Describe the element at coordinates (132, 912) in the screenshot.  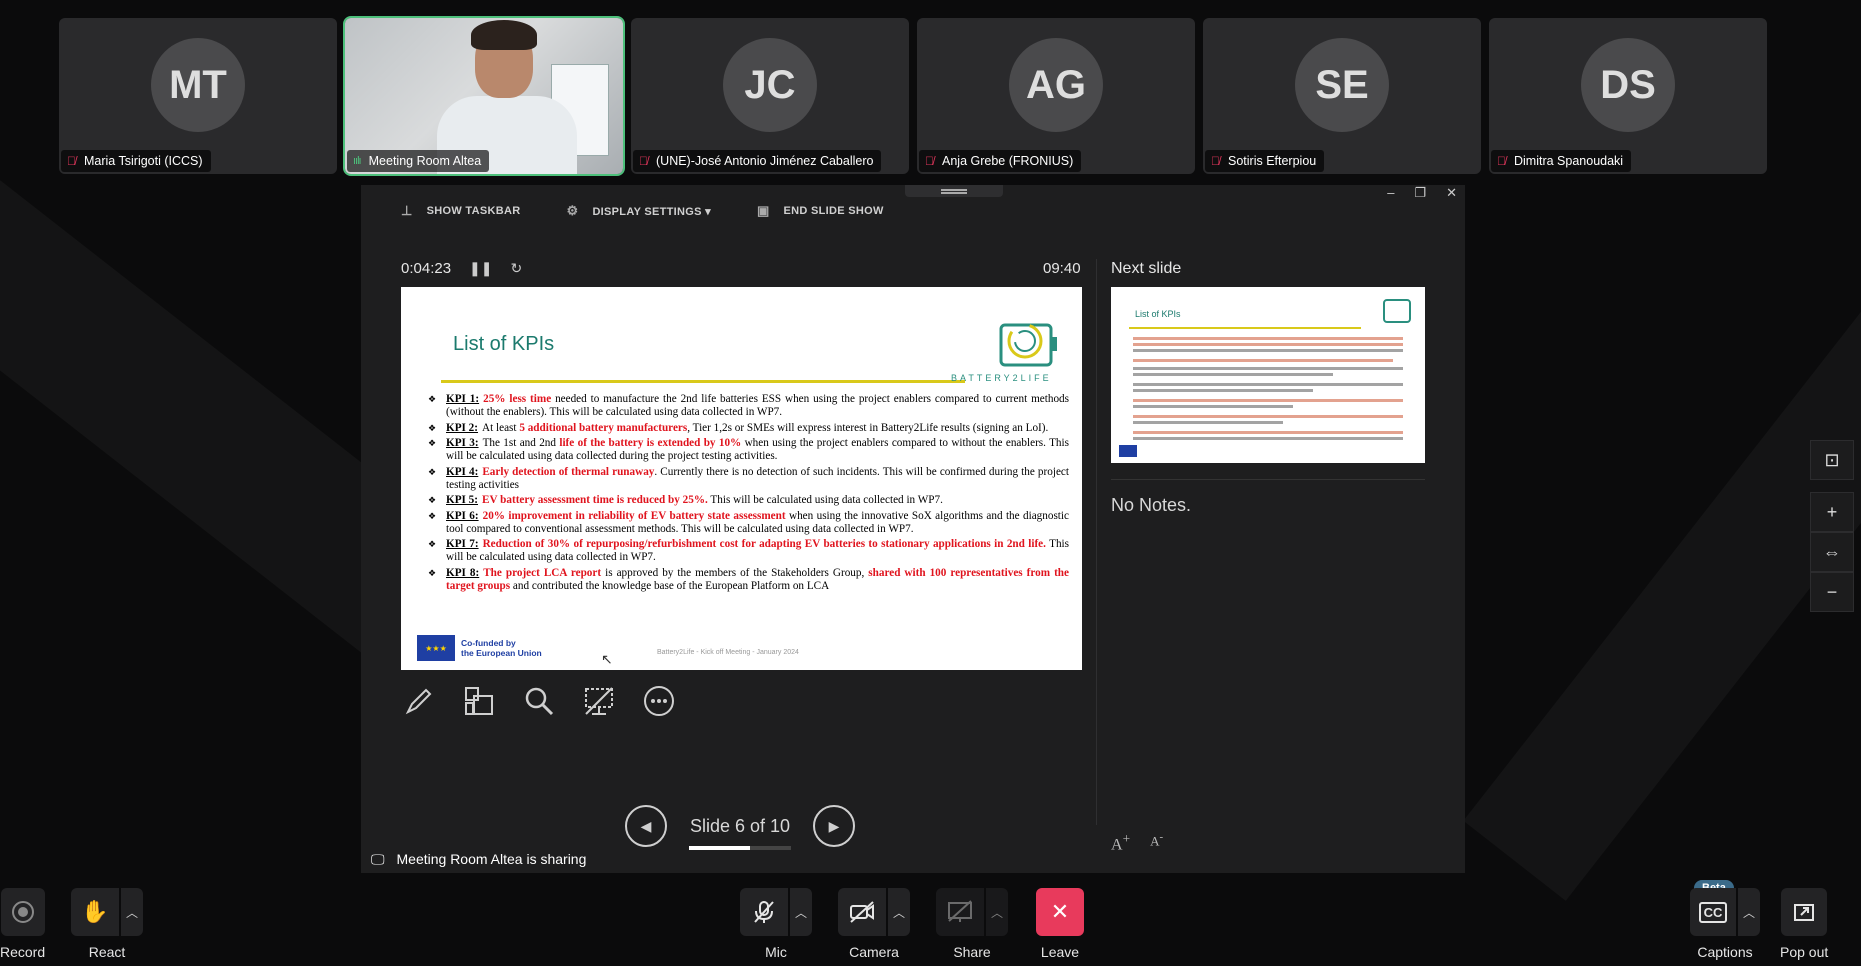
I see `react-chevron: ︿` at that location.